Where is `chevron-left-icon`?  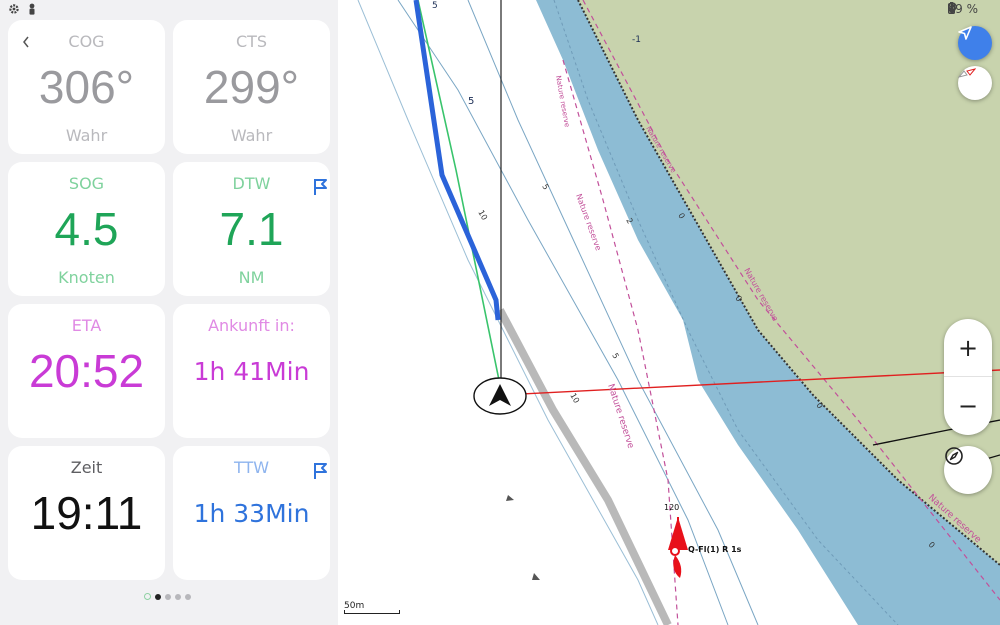 chevron-left-icon is located at coordinates (26, 42).